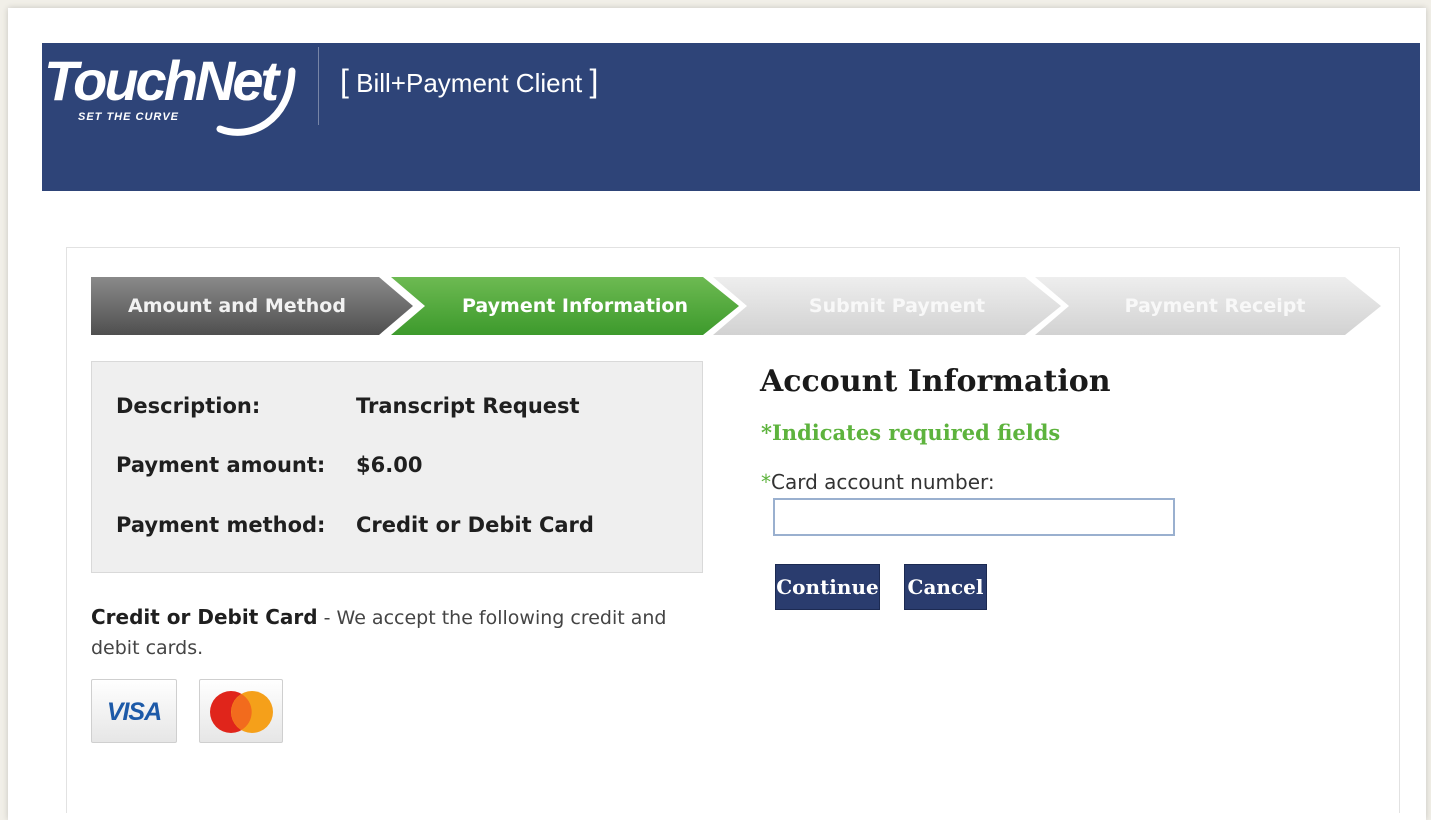  What do you see at coordinates (475, 525) in the screenshot?
I see `payment-method-value: Credit or Debit Card` at bounding box center [475, 525].